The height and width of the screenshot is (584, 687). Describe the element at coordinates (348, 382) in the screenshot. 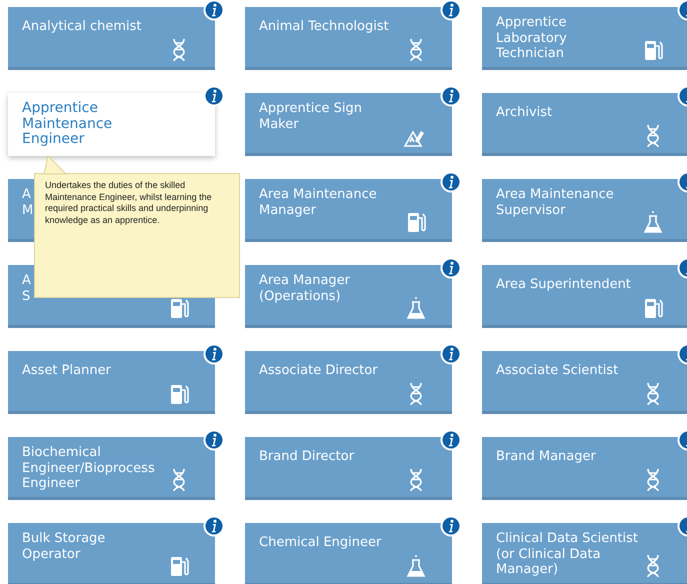

I see `job-tile: Associate Director` at that location.